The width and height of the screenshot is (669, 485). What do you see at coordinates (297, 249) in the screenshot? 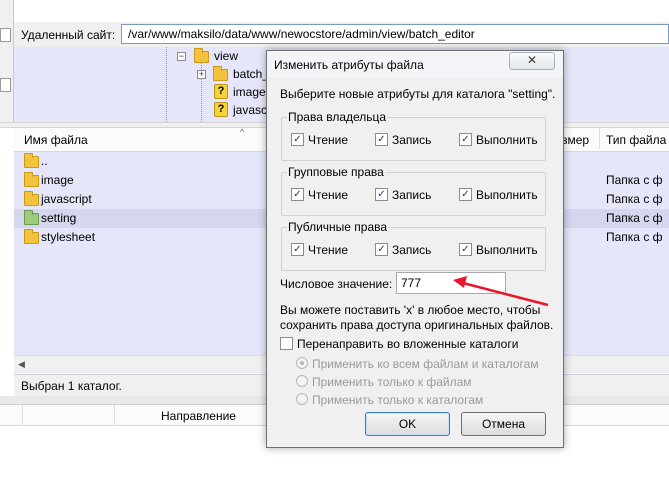
I see `public-read-checkbox: ✓` at bounding box center [297, 249].